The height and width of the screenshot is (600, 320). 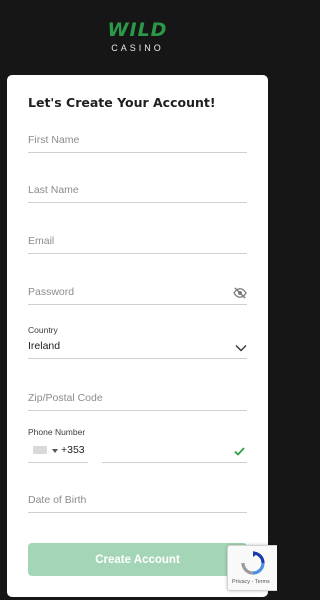 I want to click on create-account-button: Create Account, so click(x=137, y=559).